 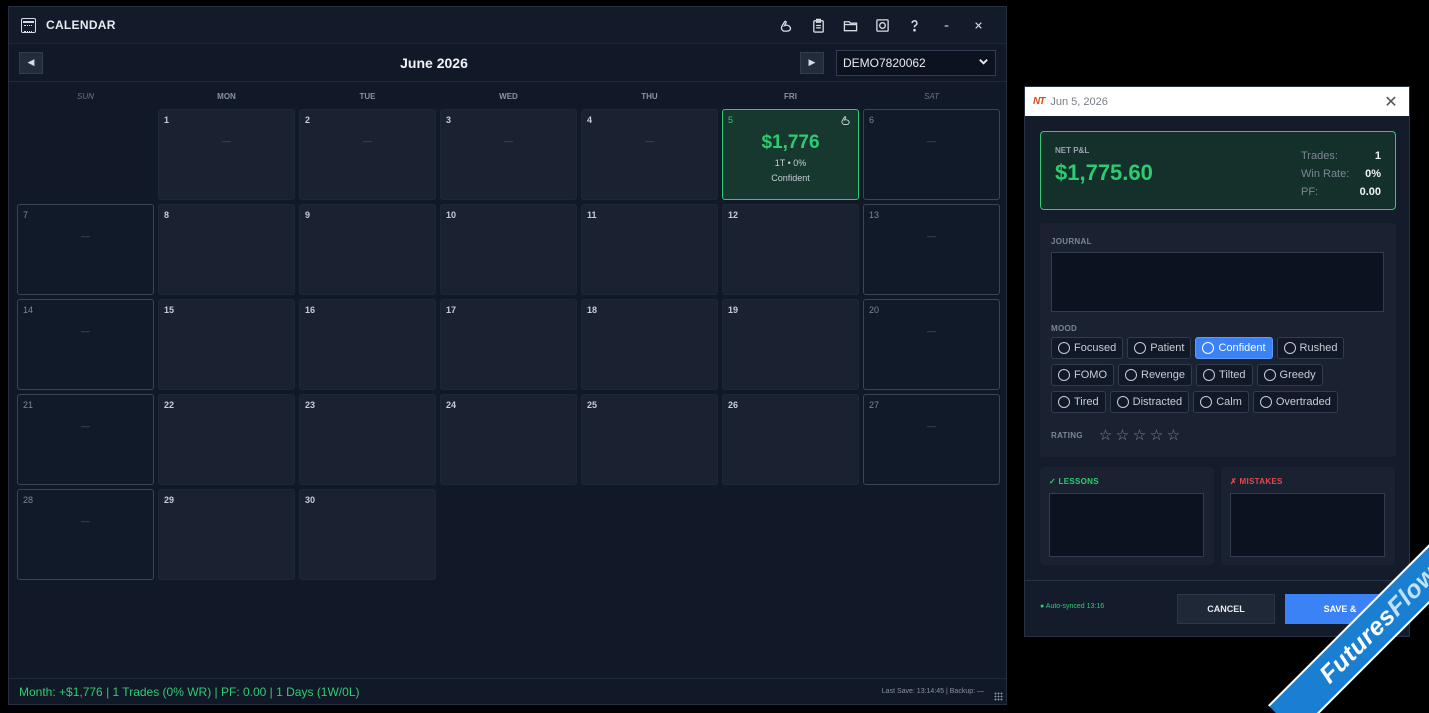 I want to click on mood-chip-label: Rushed, so click(x=1318, y=348).